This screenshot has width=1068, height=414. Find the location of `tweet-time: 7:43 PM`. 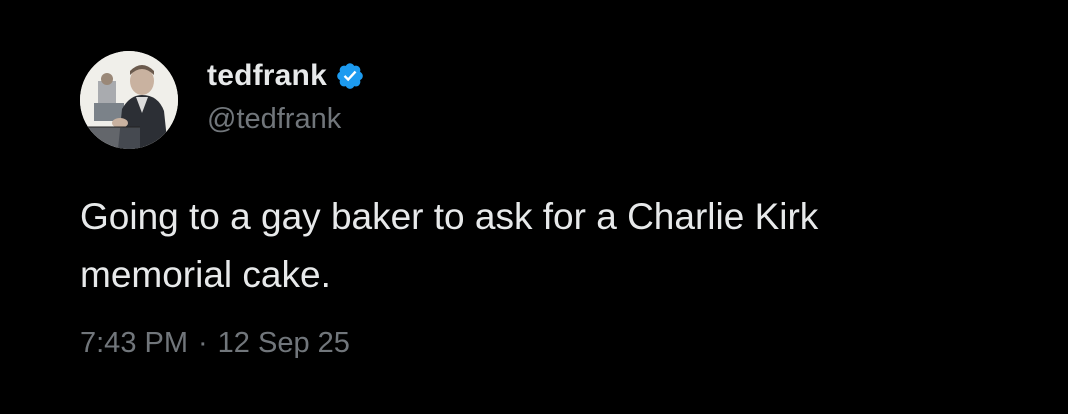

tweet-time: 7:43 PM is located at coordinates (134, 343).